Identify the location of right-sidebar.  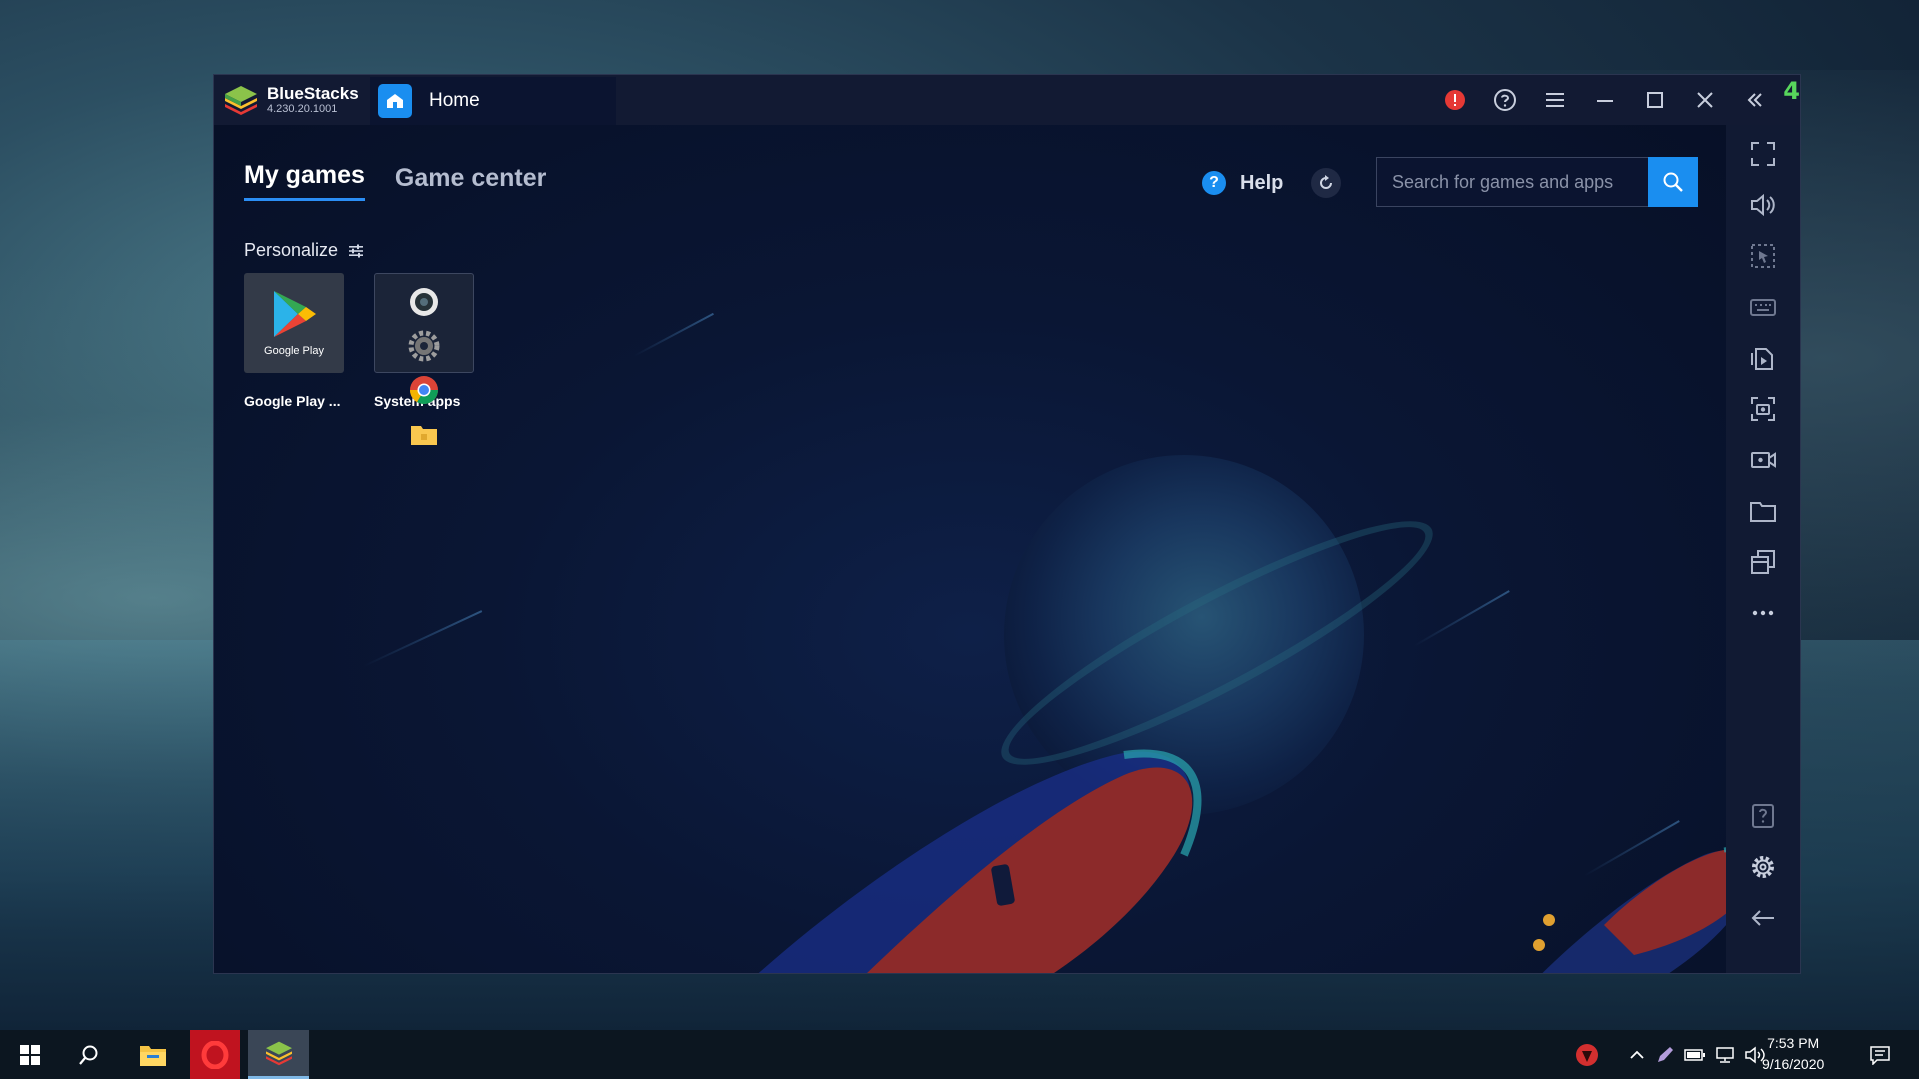
(1763, 549).